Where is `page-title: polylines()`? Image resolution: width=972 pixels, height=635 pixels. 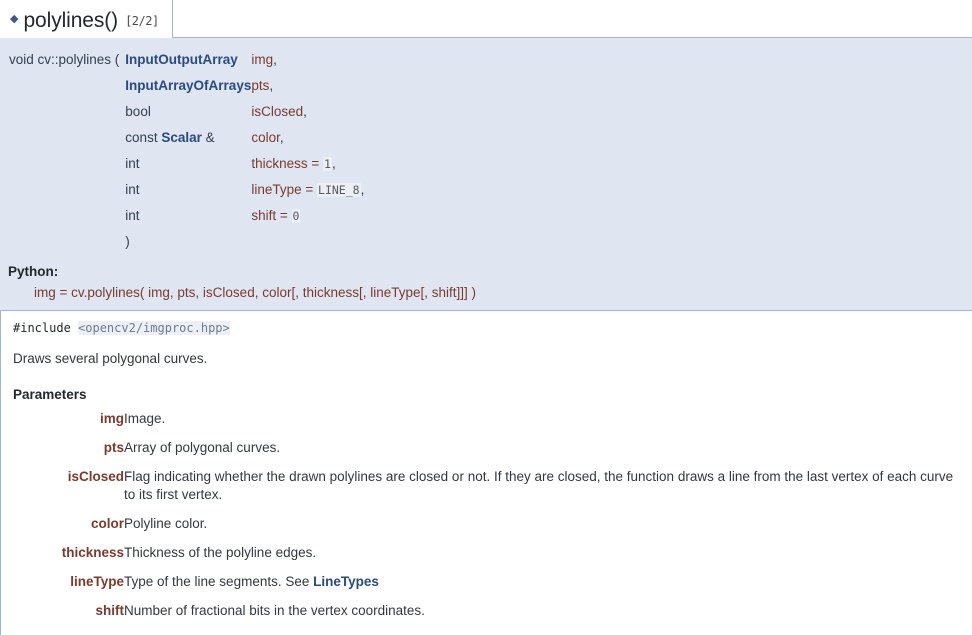
page-title: polylines() is located at coordinates (71, 20).